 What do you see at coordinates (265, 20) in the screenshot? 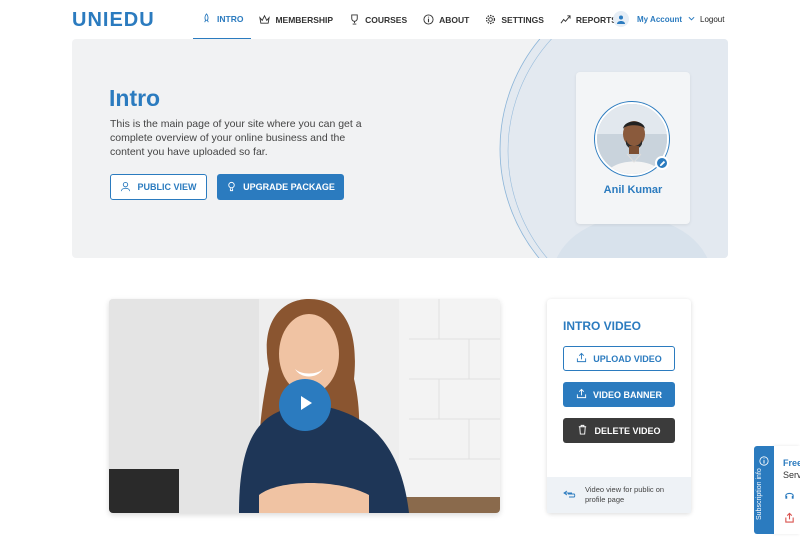
I see `crown-icon` at bounding box center [265, 20].